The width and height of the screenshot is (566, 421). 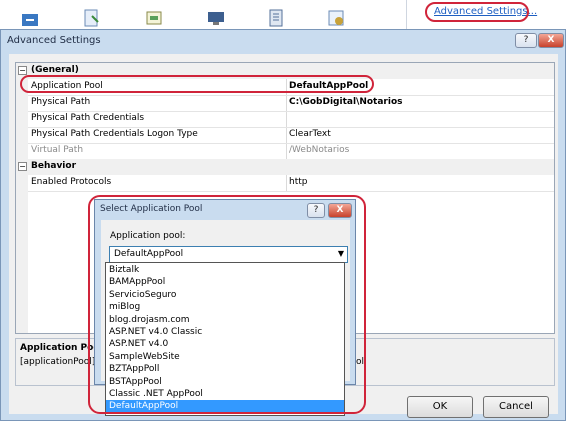 What do you see at coordinates (551, 40) in the screenshot?
I see `close-button: X` at bounding box center [551, 40].